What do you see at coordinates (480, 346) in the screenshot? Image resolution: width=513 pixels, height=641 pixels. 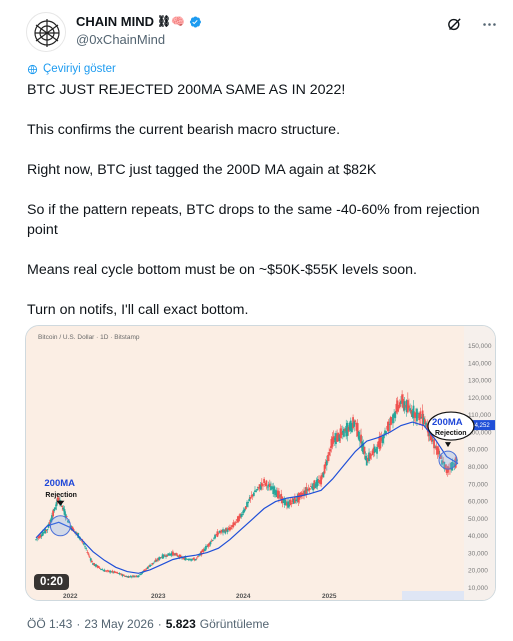 I see `y-tick-label: 150,000` at bounding box center [480, 346].